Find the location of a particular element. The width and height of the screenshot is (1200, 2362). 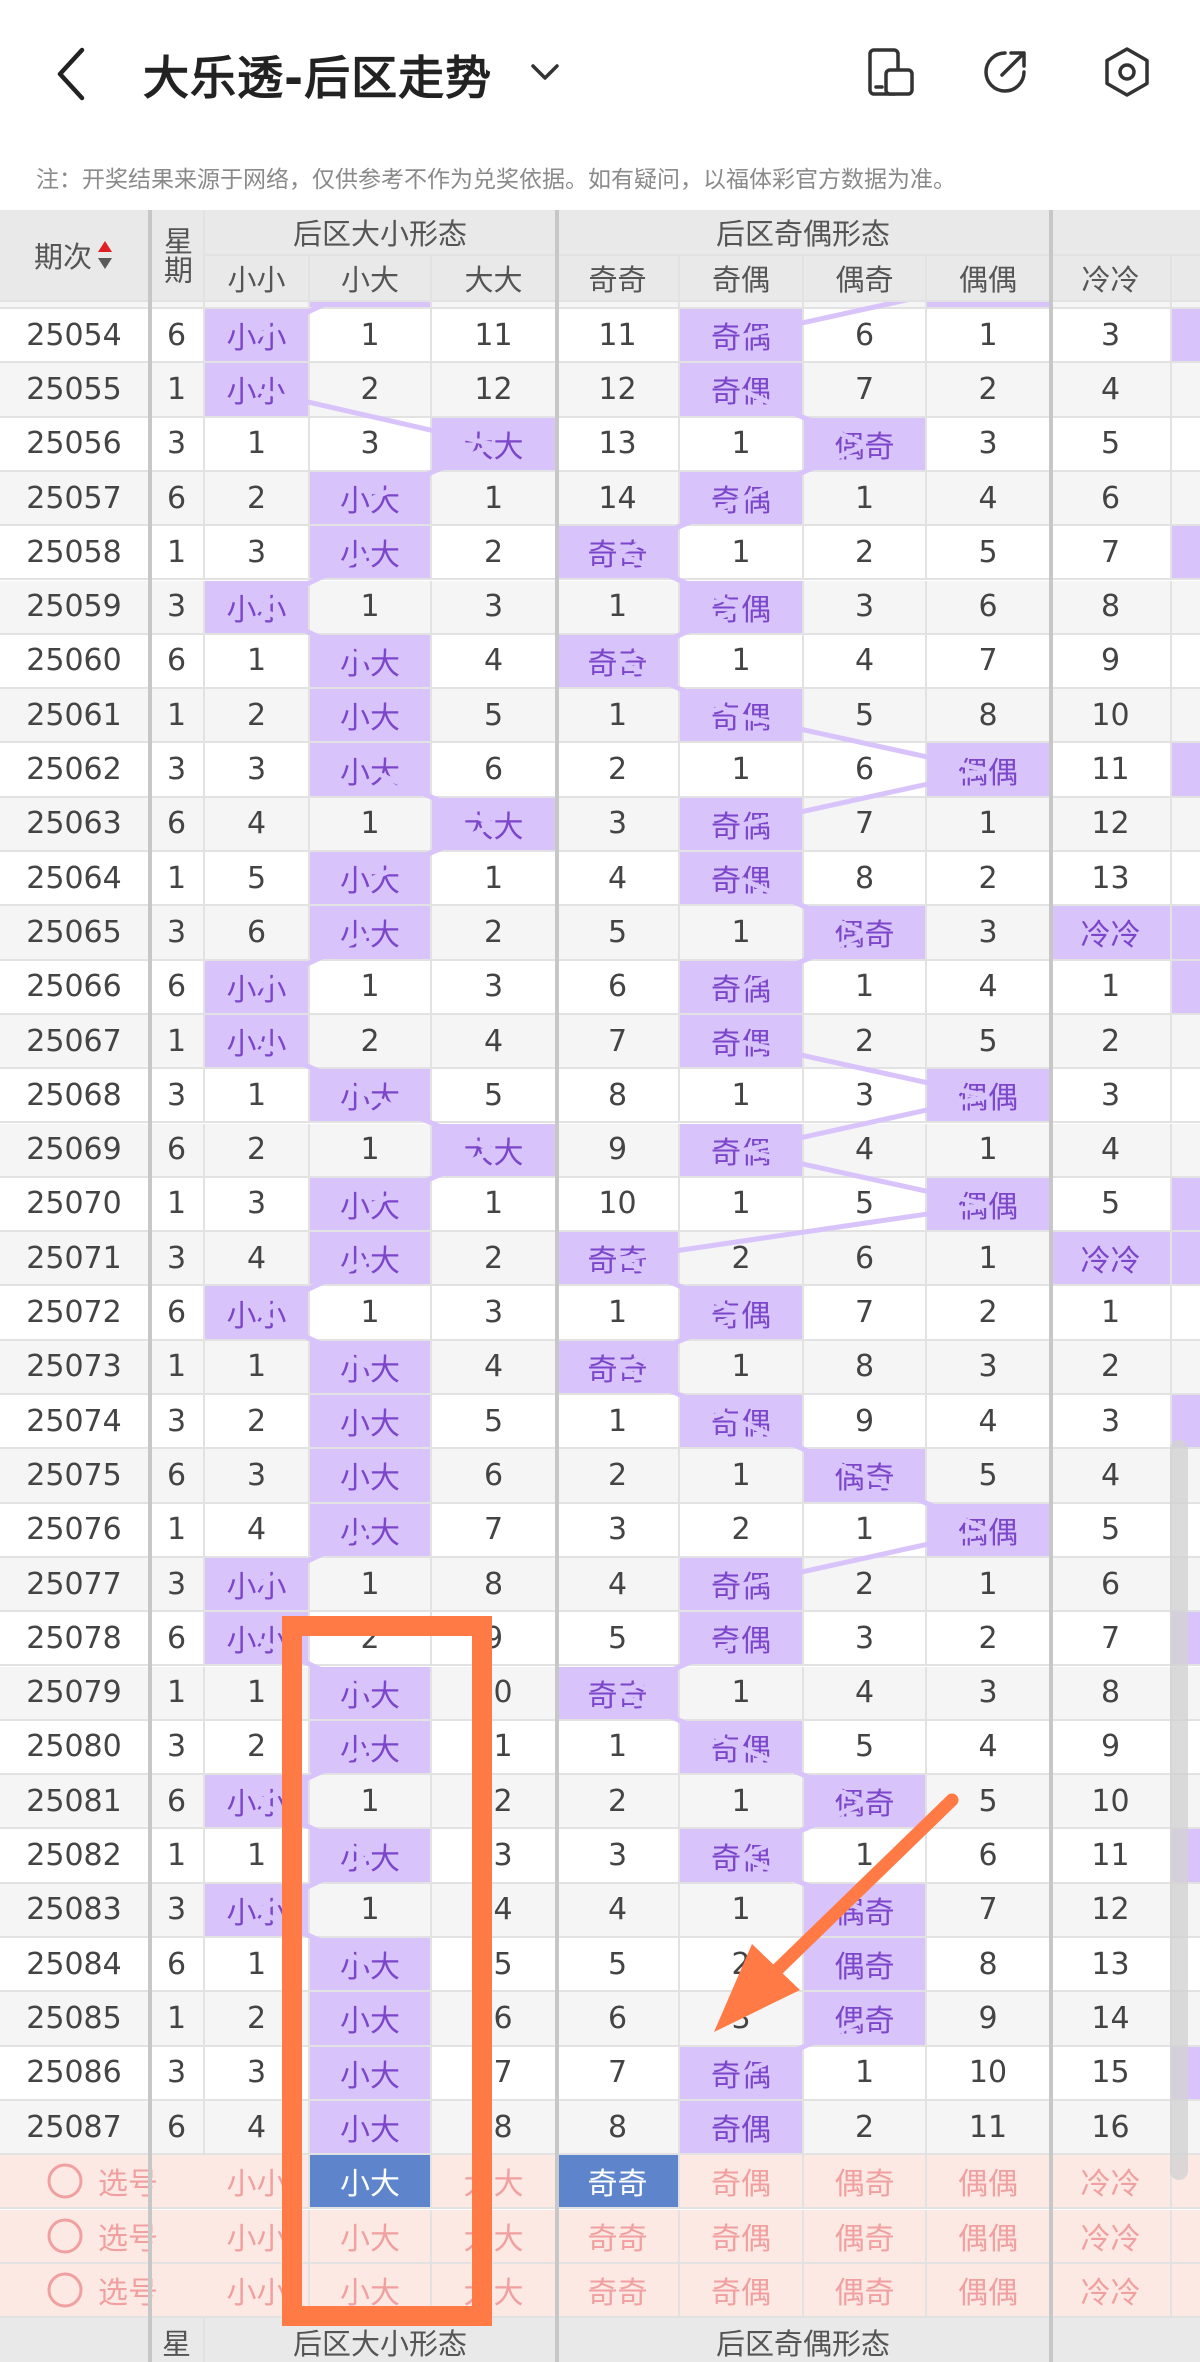

select-option-label: 大大 is located at coordinates (493, 2293).